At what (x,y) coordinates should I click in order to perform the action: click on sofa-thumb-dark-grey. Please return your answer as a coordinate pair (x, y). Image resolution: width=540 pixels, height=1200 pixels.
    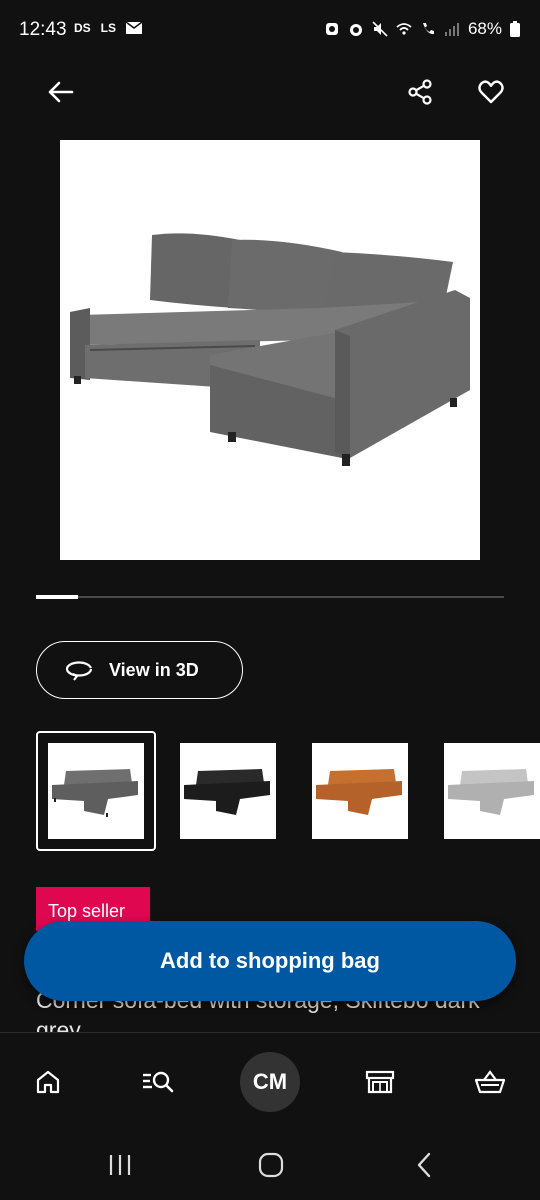
    Looking at the image, I should click on (95, 793).